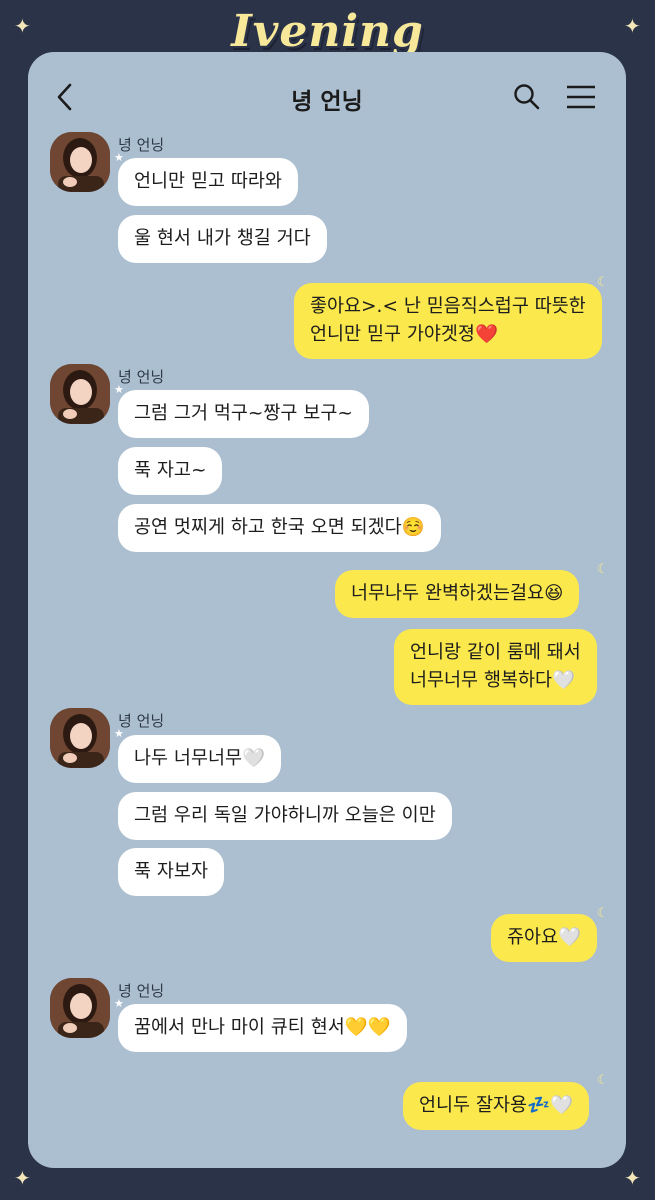  I want to click on incoming-message: 언니만 믿고 따라와, so click(208, 182).